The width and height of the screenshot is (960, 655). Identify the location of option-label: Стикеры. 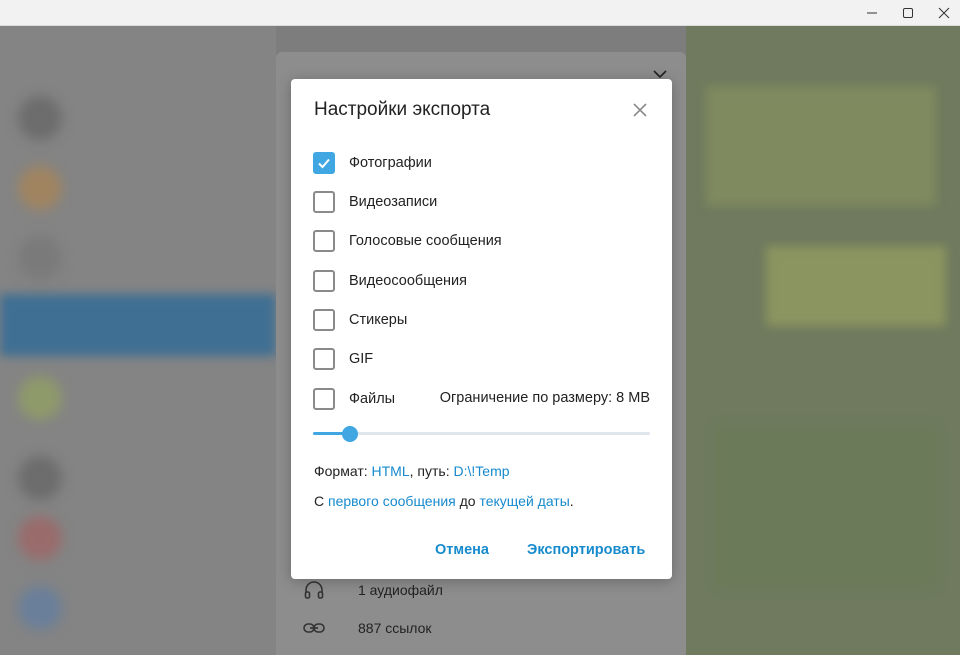
(378, 320).